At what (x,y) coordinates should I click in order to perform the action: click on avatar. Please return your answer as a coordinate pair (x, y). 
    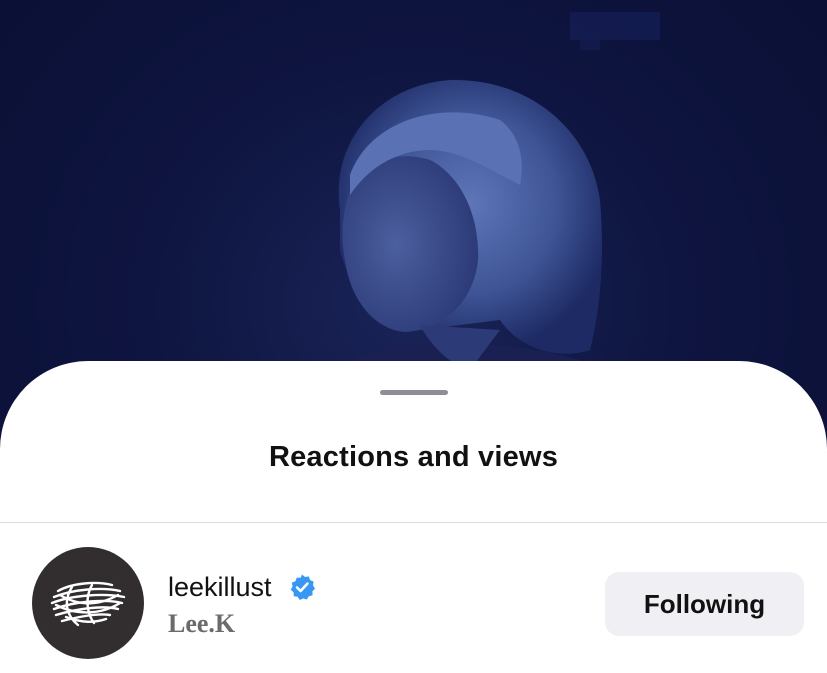
    Looking at the image, I should click on (88, 603).